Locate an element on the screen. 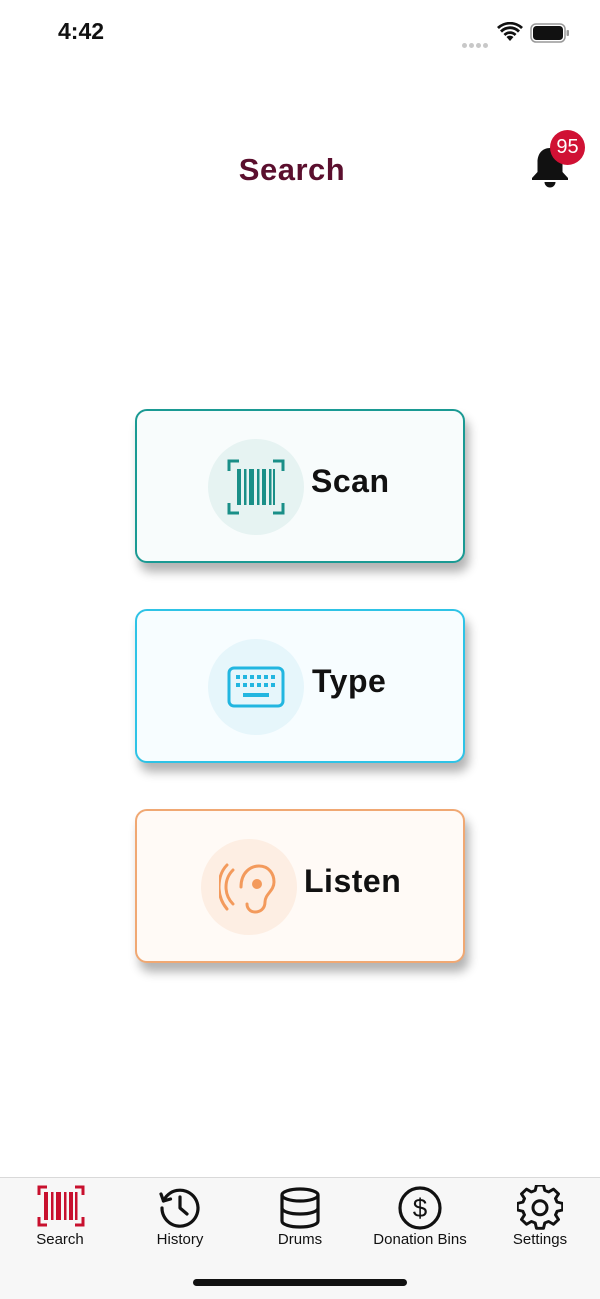  listen-icon-circle is located at coordinates (249, 887).